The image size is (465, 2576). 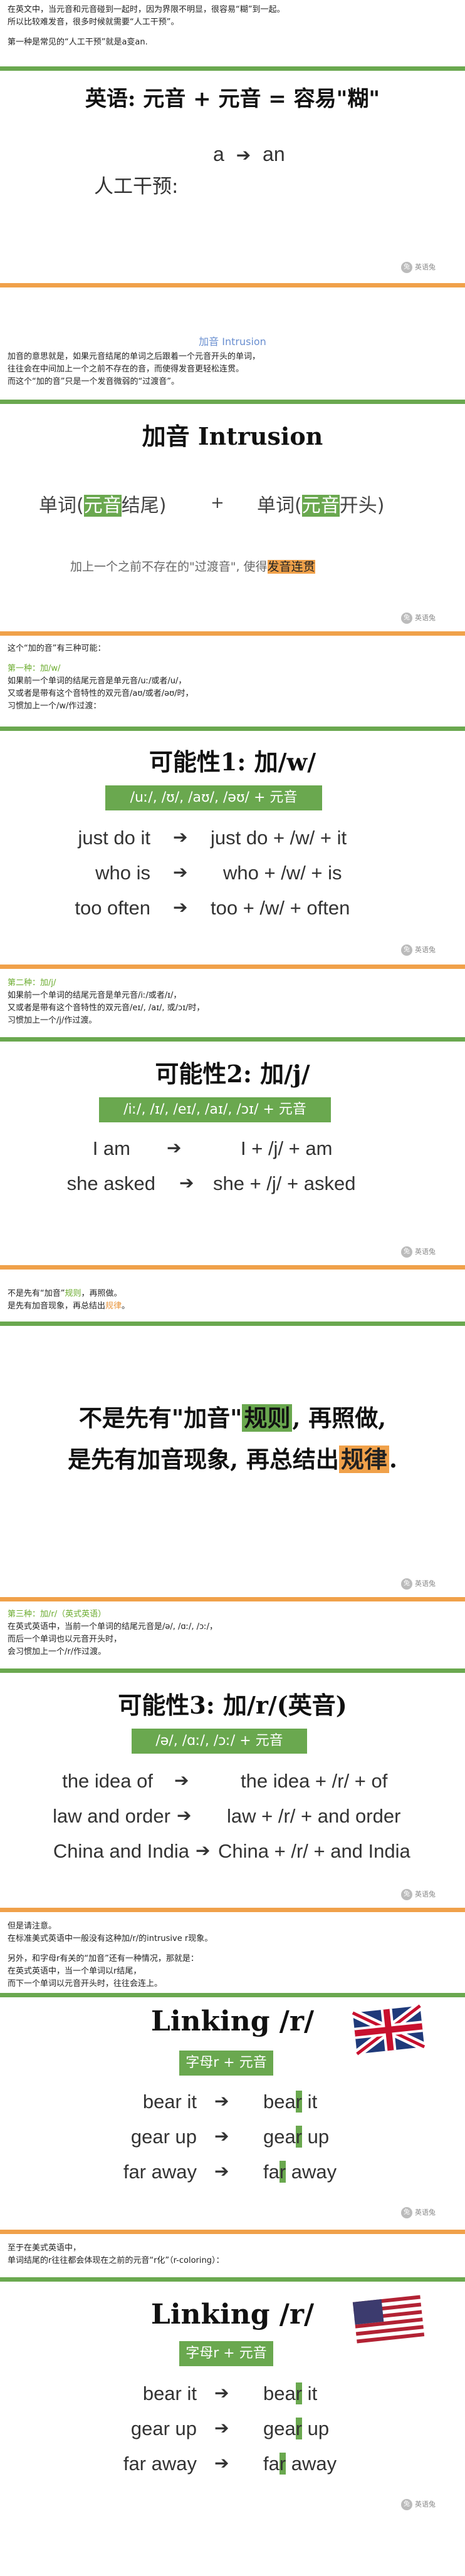 I want to click on slide7-top-bar, so click(x=232, y=1995).